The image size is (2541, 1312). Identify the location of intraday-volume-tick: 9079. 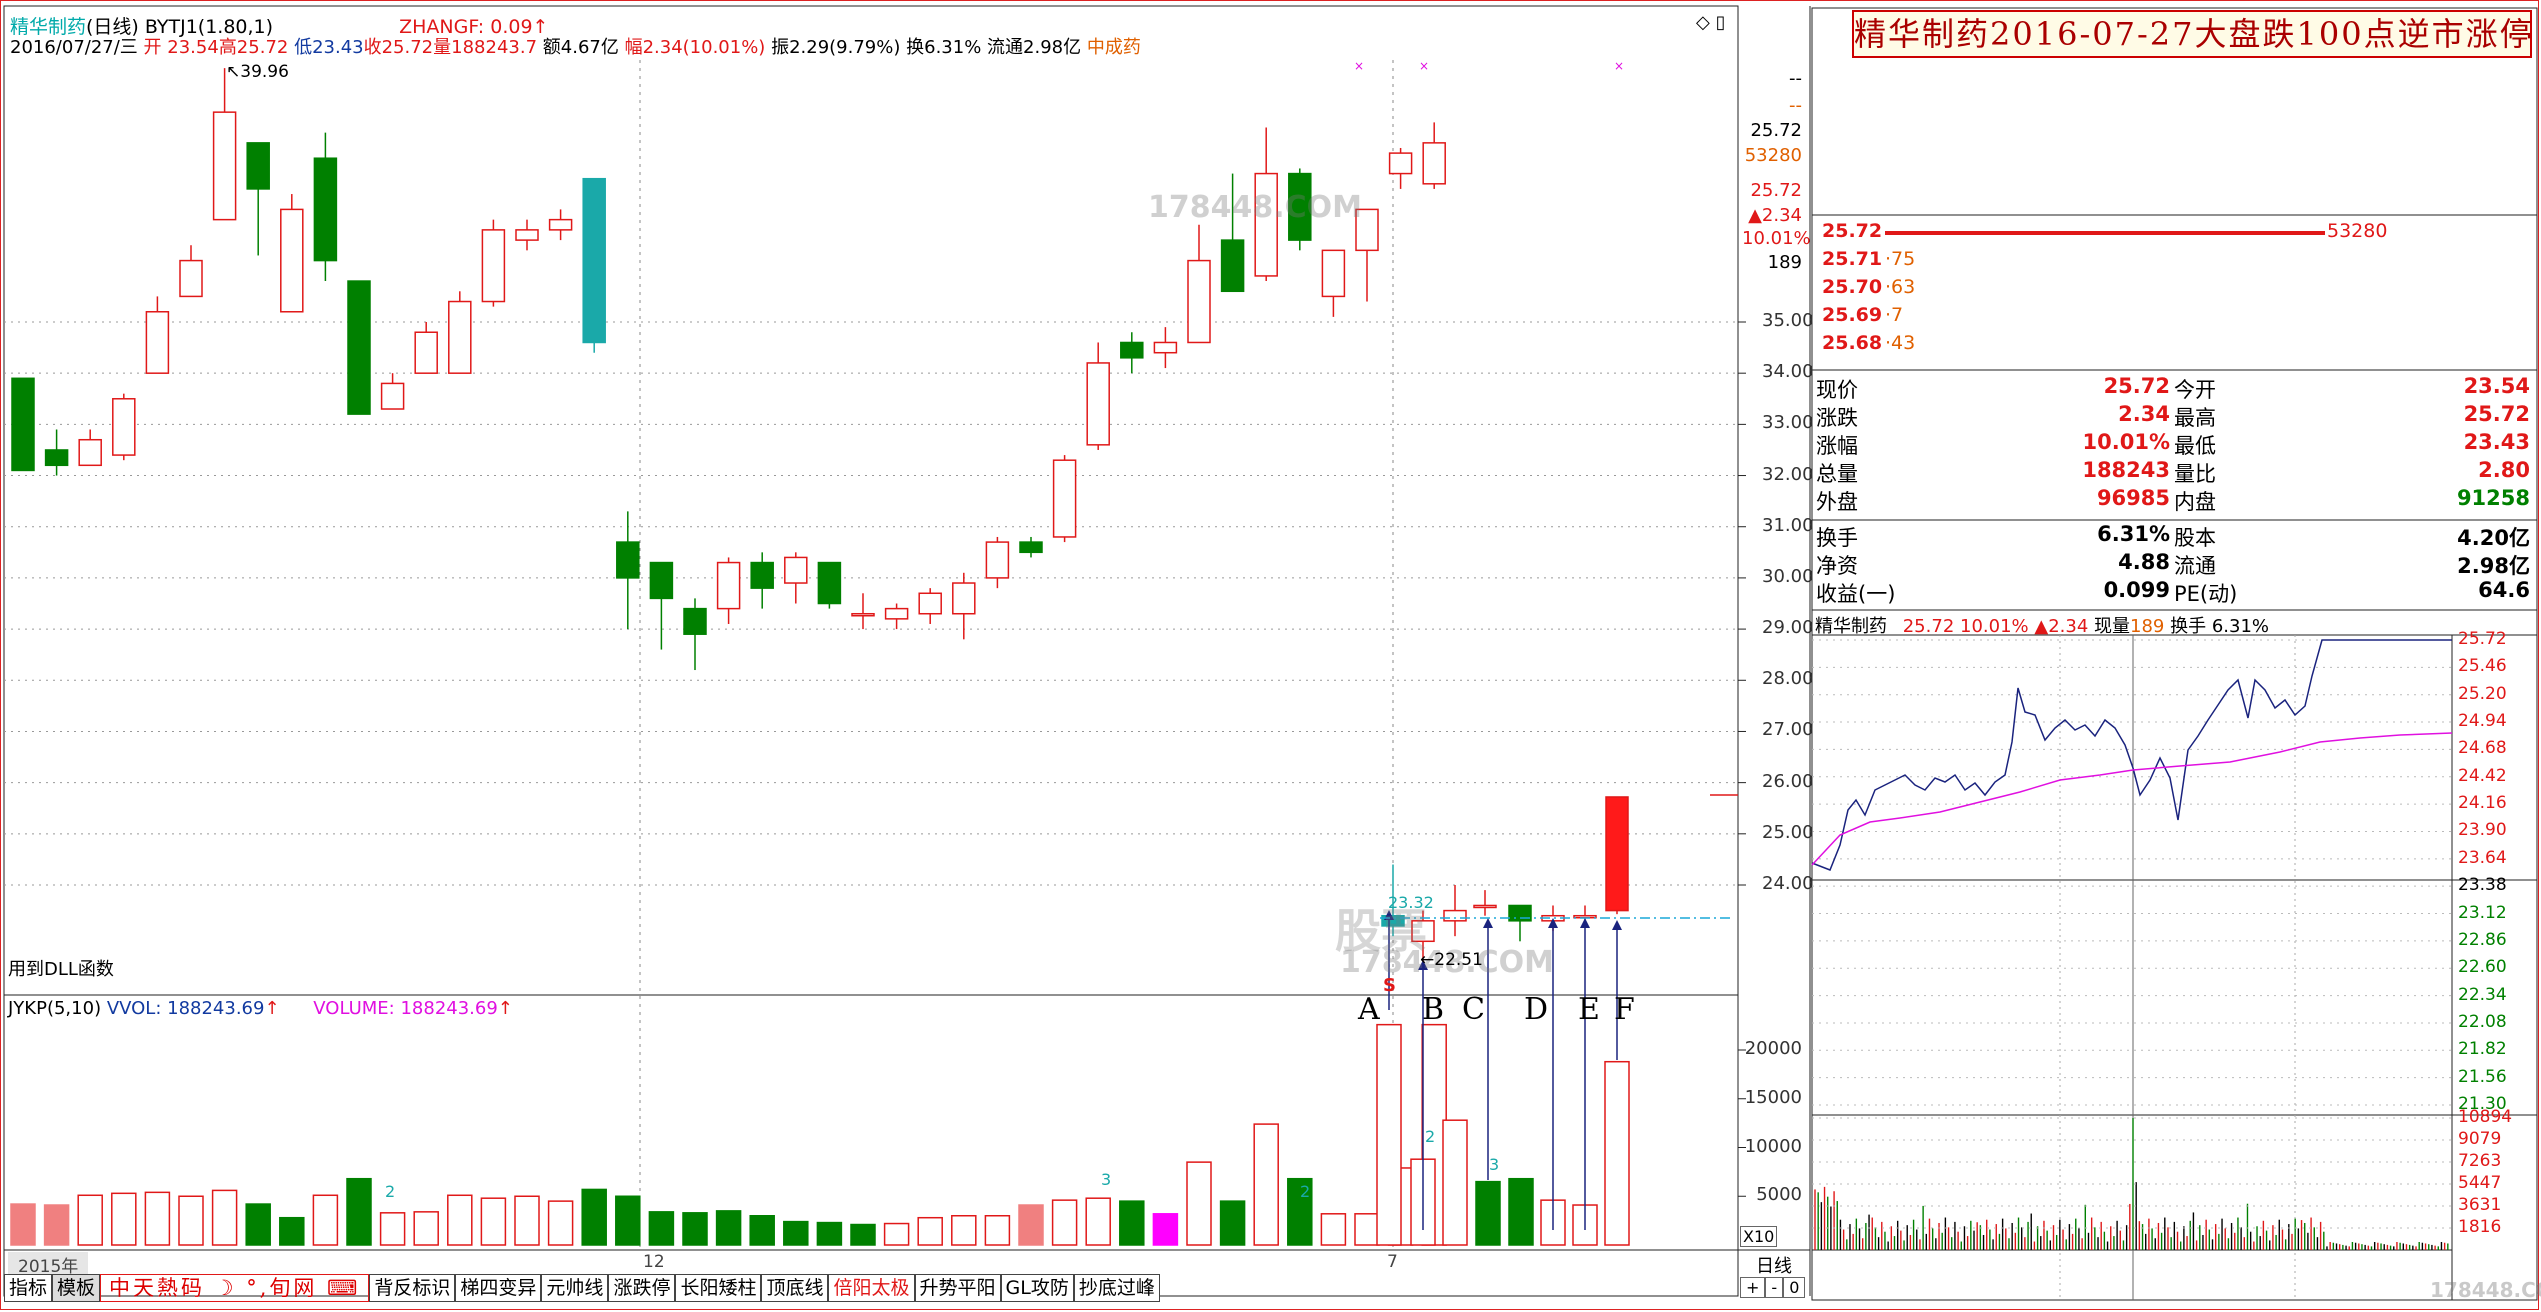
(2480, 1138).